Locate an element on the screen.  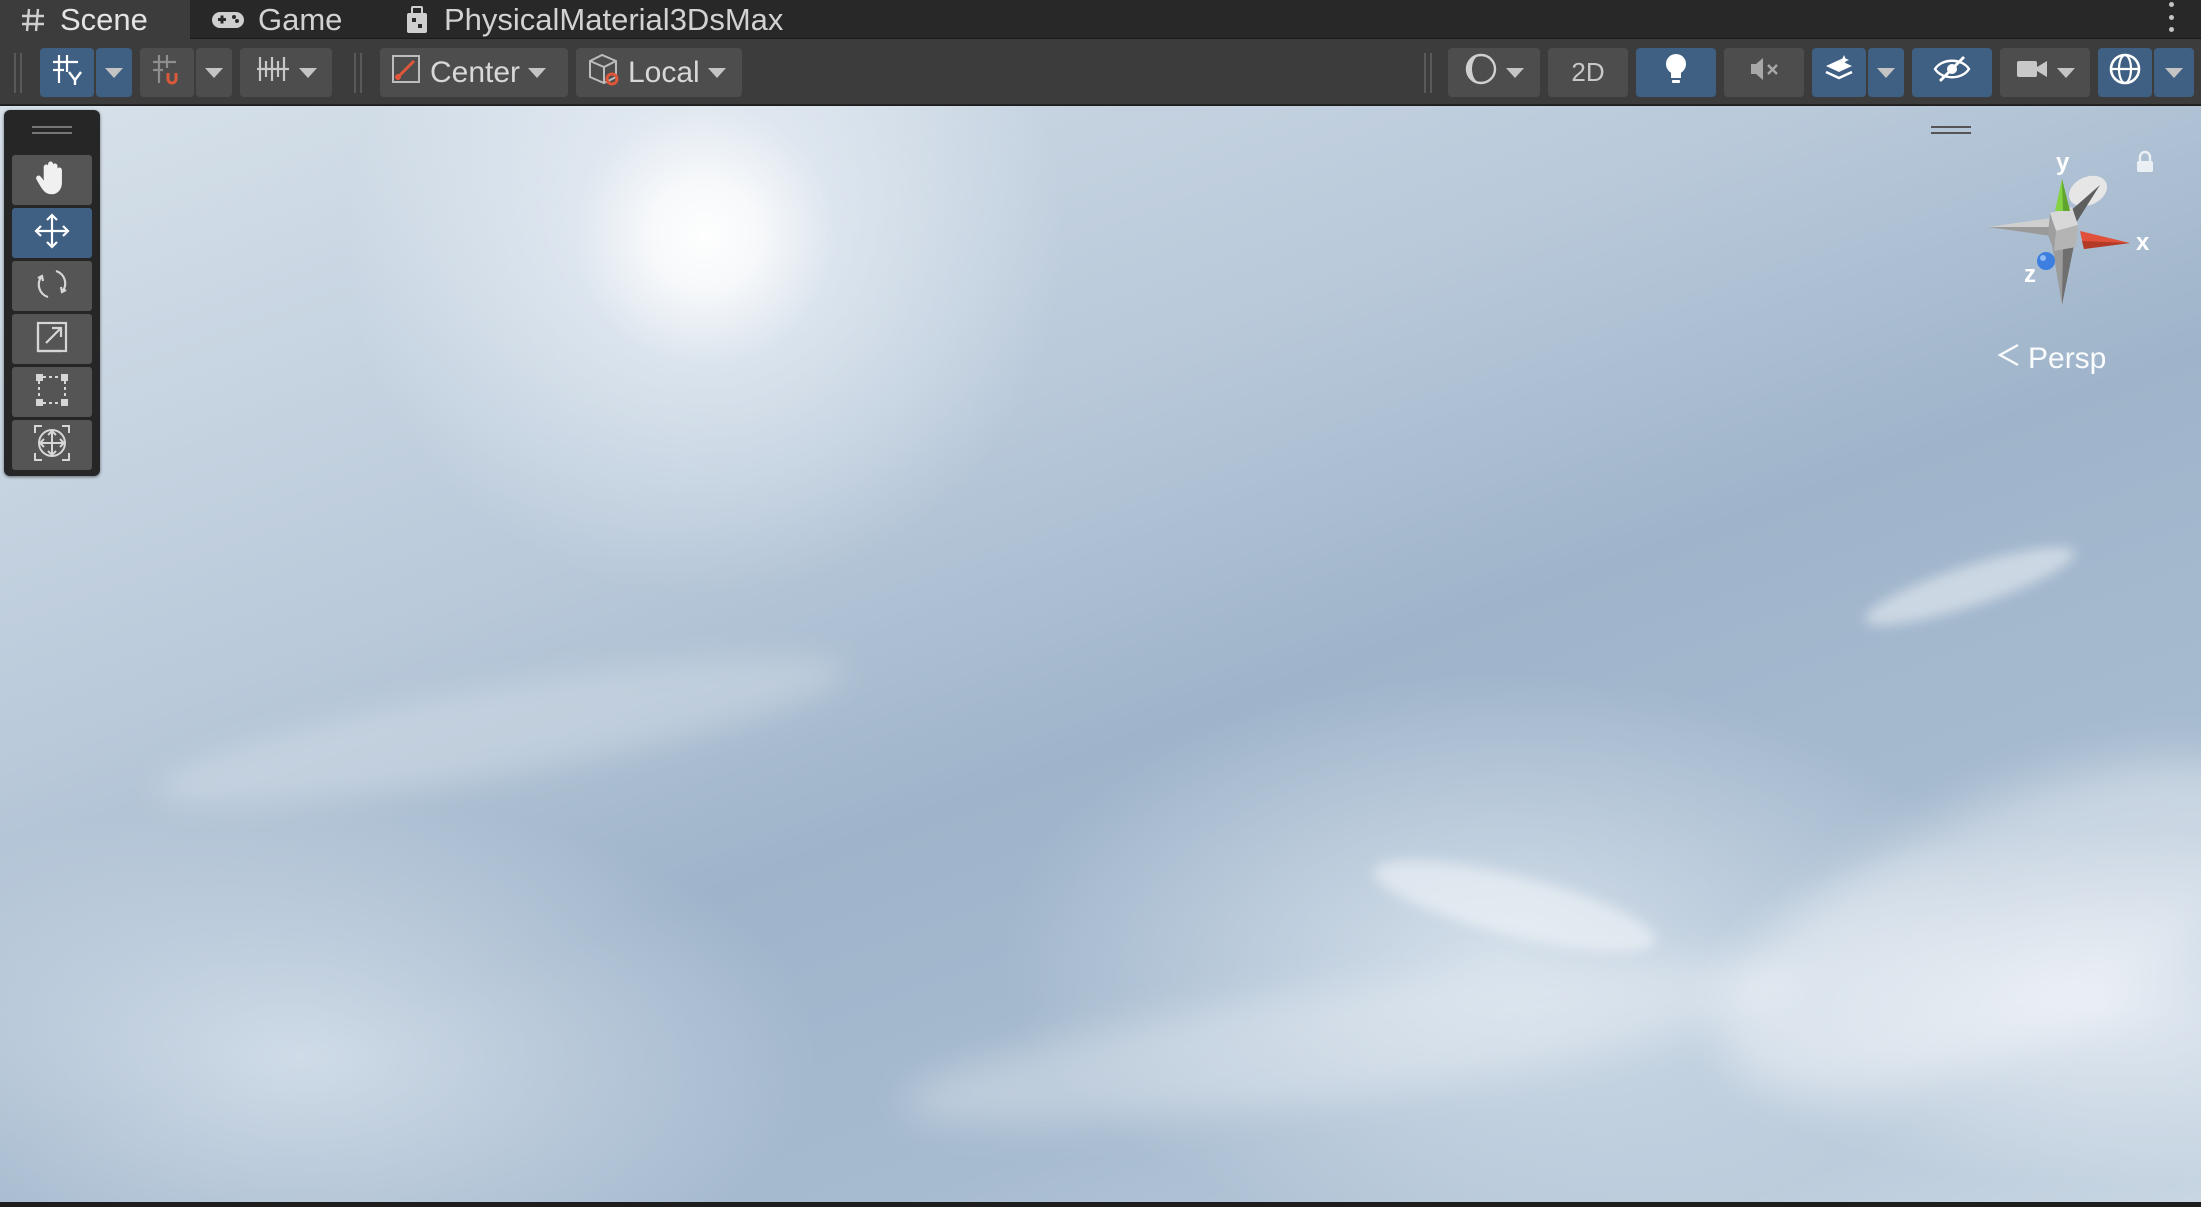
snap-magnet-icon is located at coordinates (167, 73).